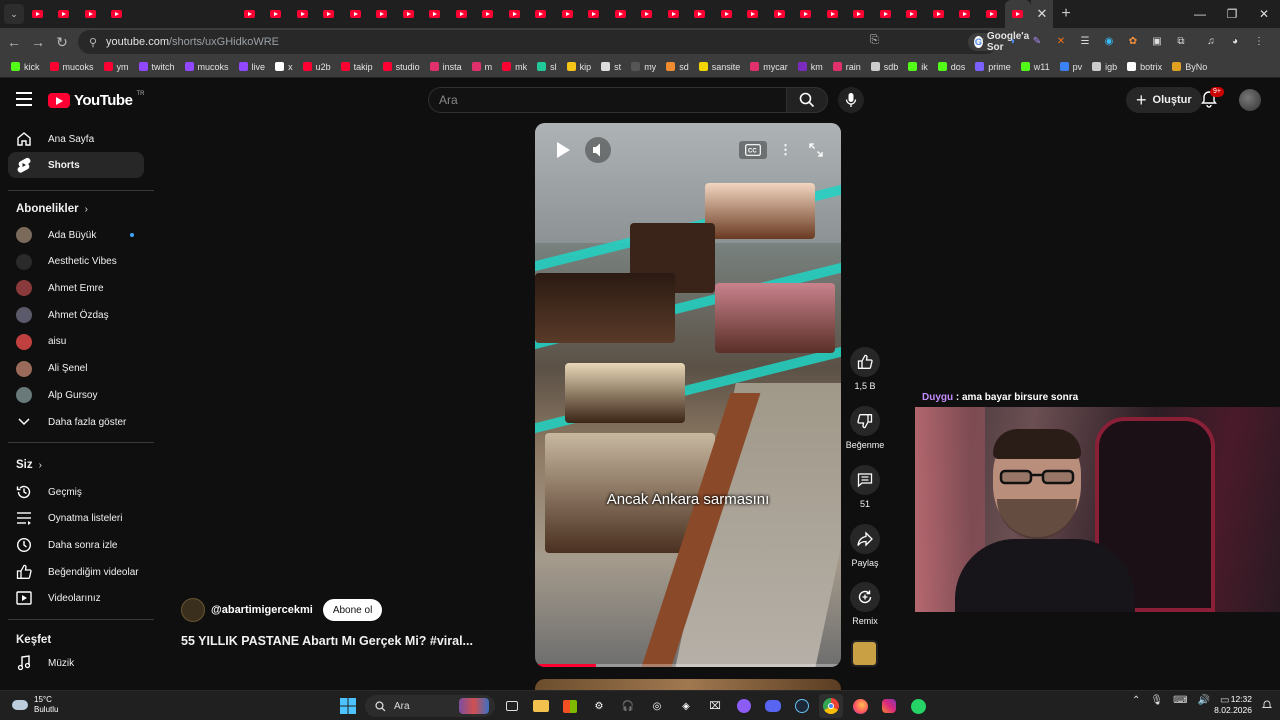 The height and width of the screenshot is (720, 1280). Describe the element at coordinates (785, 150) in the screenshot. I see `more-options-icon: ⋮` at that location.